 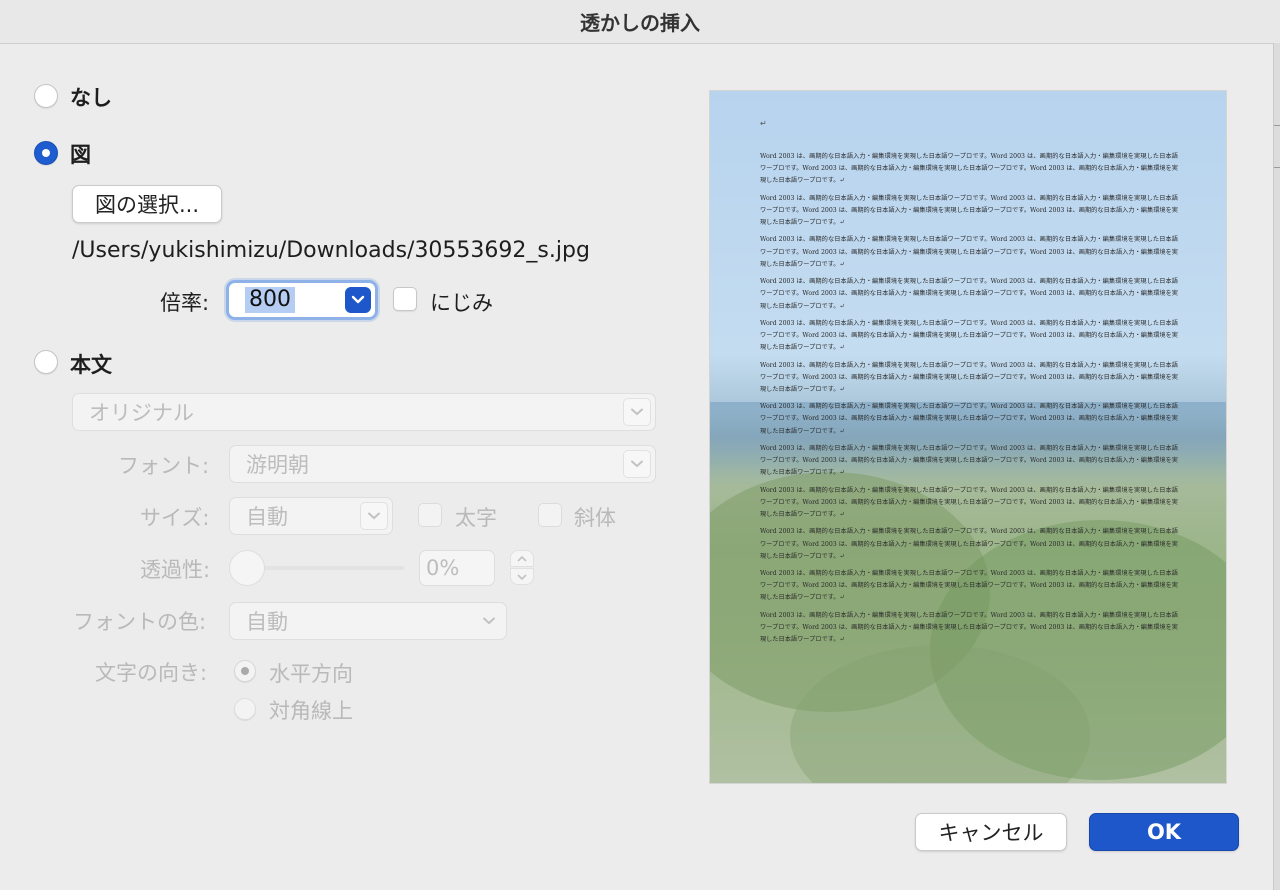 What do you see at coordinates (80, 155) in the screenshot?
I see `option-picture-label: 図` at bounding box center [80, 155].